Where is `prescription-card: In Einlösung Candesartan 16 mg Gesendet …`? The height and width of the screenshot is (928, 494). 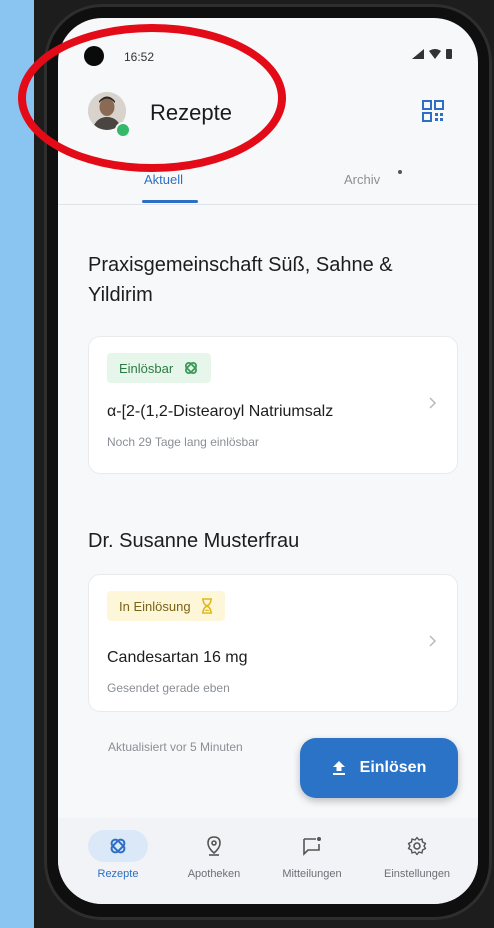
prescription-card: In Einlösung Candesartan 16 mg Gesendet … is located at coordinates (273, 643).